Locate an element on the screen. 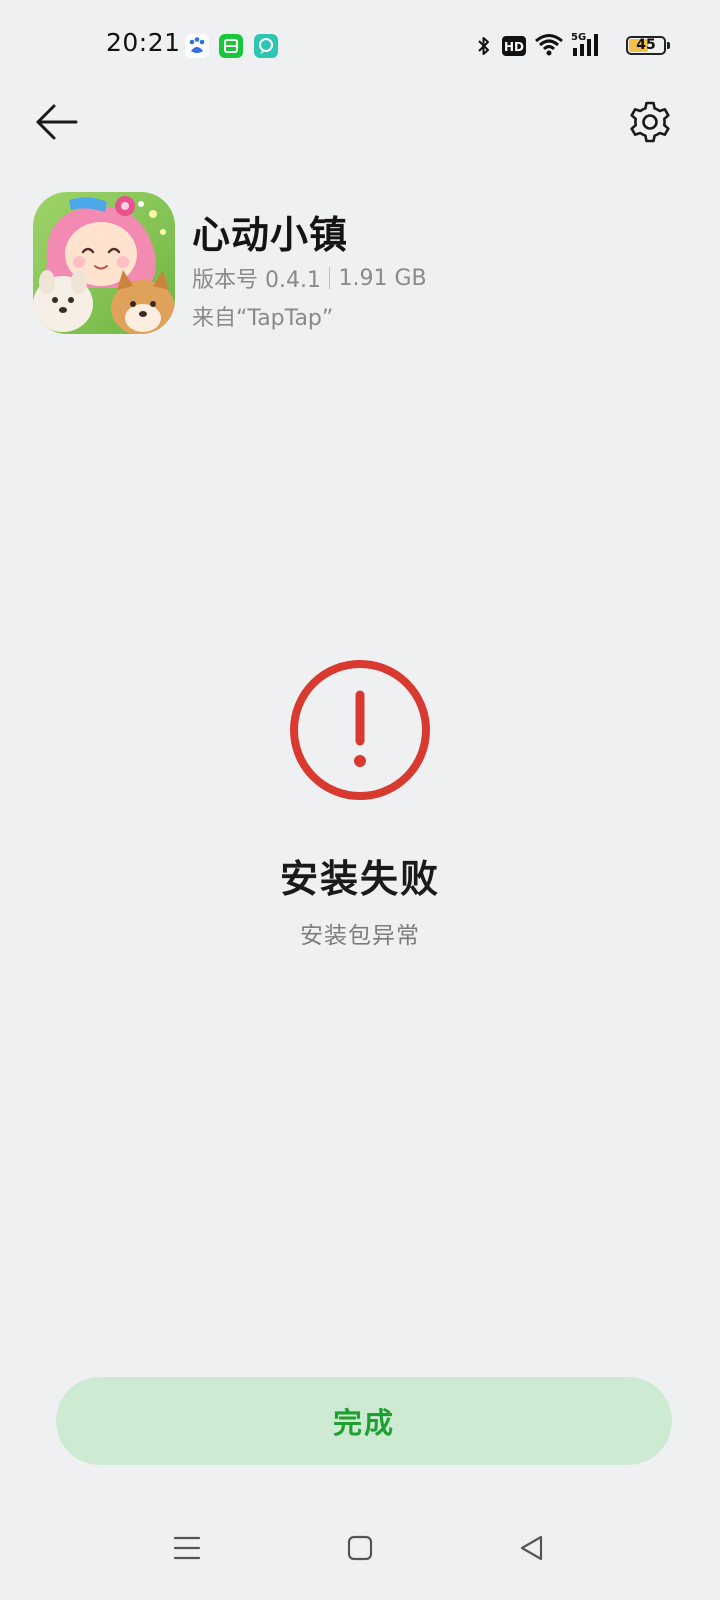  app-icon is located at coordinates (104, 263).